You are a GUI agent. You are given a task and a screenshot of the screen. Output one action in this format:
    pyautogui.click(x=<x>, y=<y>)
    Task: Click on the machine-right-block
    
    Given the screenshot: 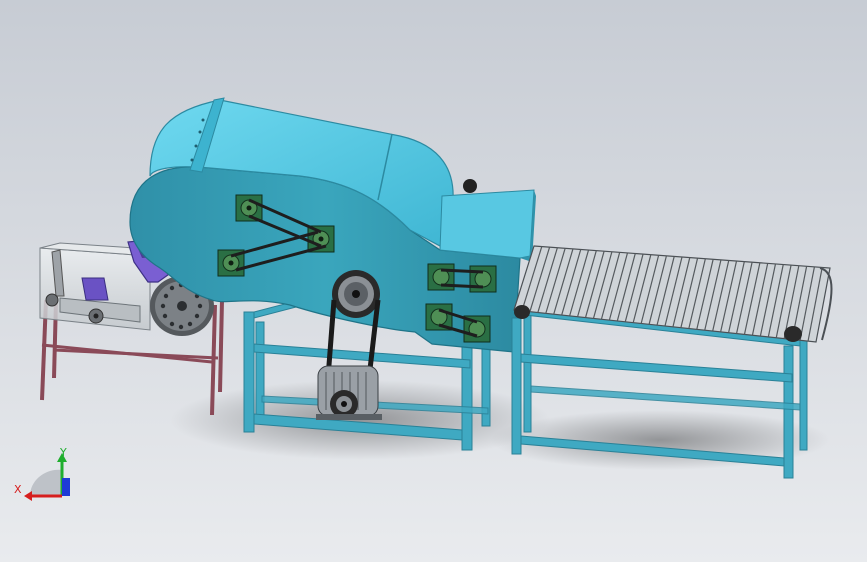 What is the action you would take?
    pyautogui.click(x=487, y=224)
    